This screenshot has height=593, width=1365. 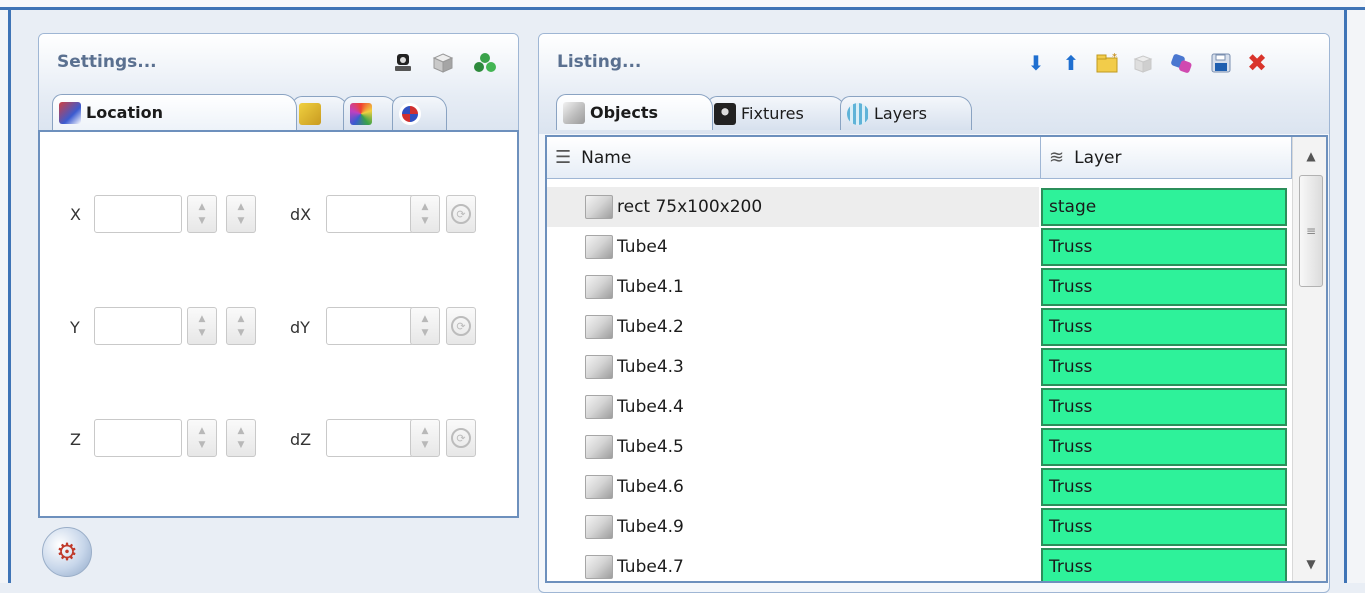 What do you see at coordinates (793, 207) in the screenshot?
I see `table-row: rect 75x100x200` at bounding box center [793, 207].